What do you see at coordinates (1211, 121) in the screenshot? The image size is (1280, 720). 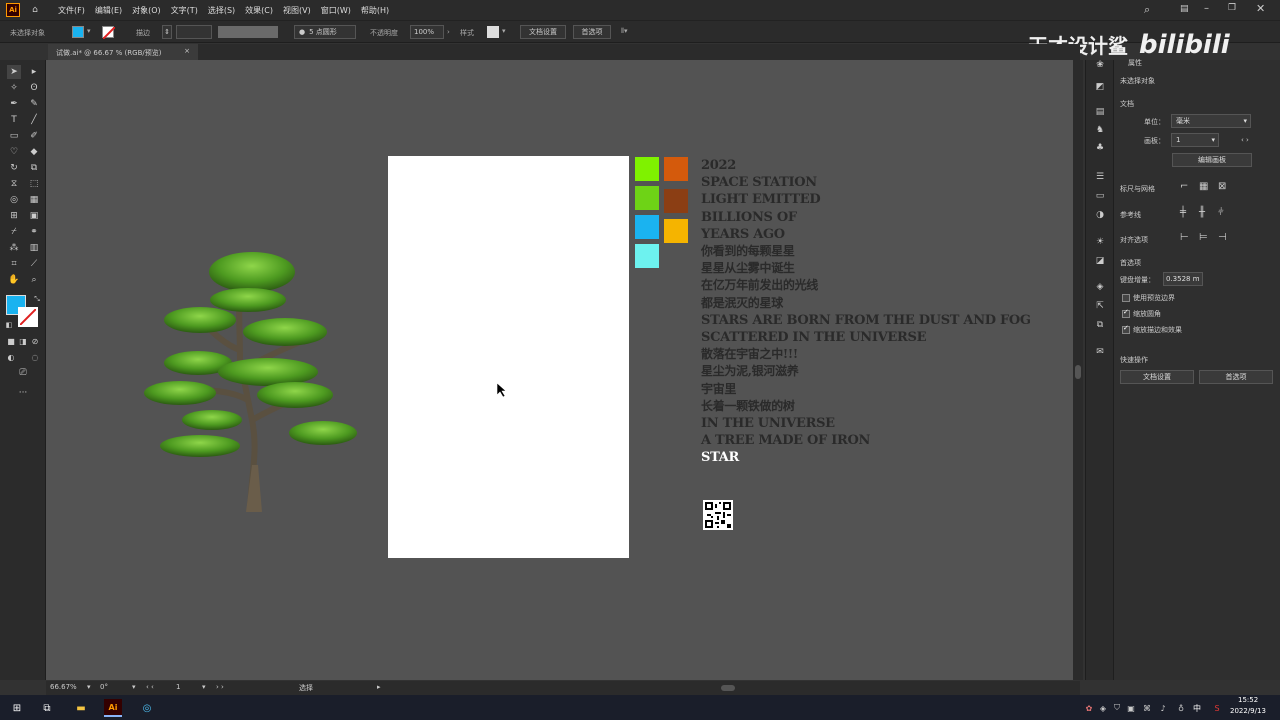 I see `unit-select: 毫米 ▾` at bounding box center [1211, 121].